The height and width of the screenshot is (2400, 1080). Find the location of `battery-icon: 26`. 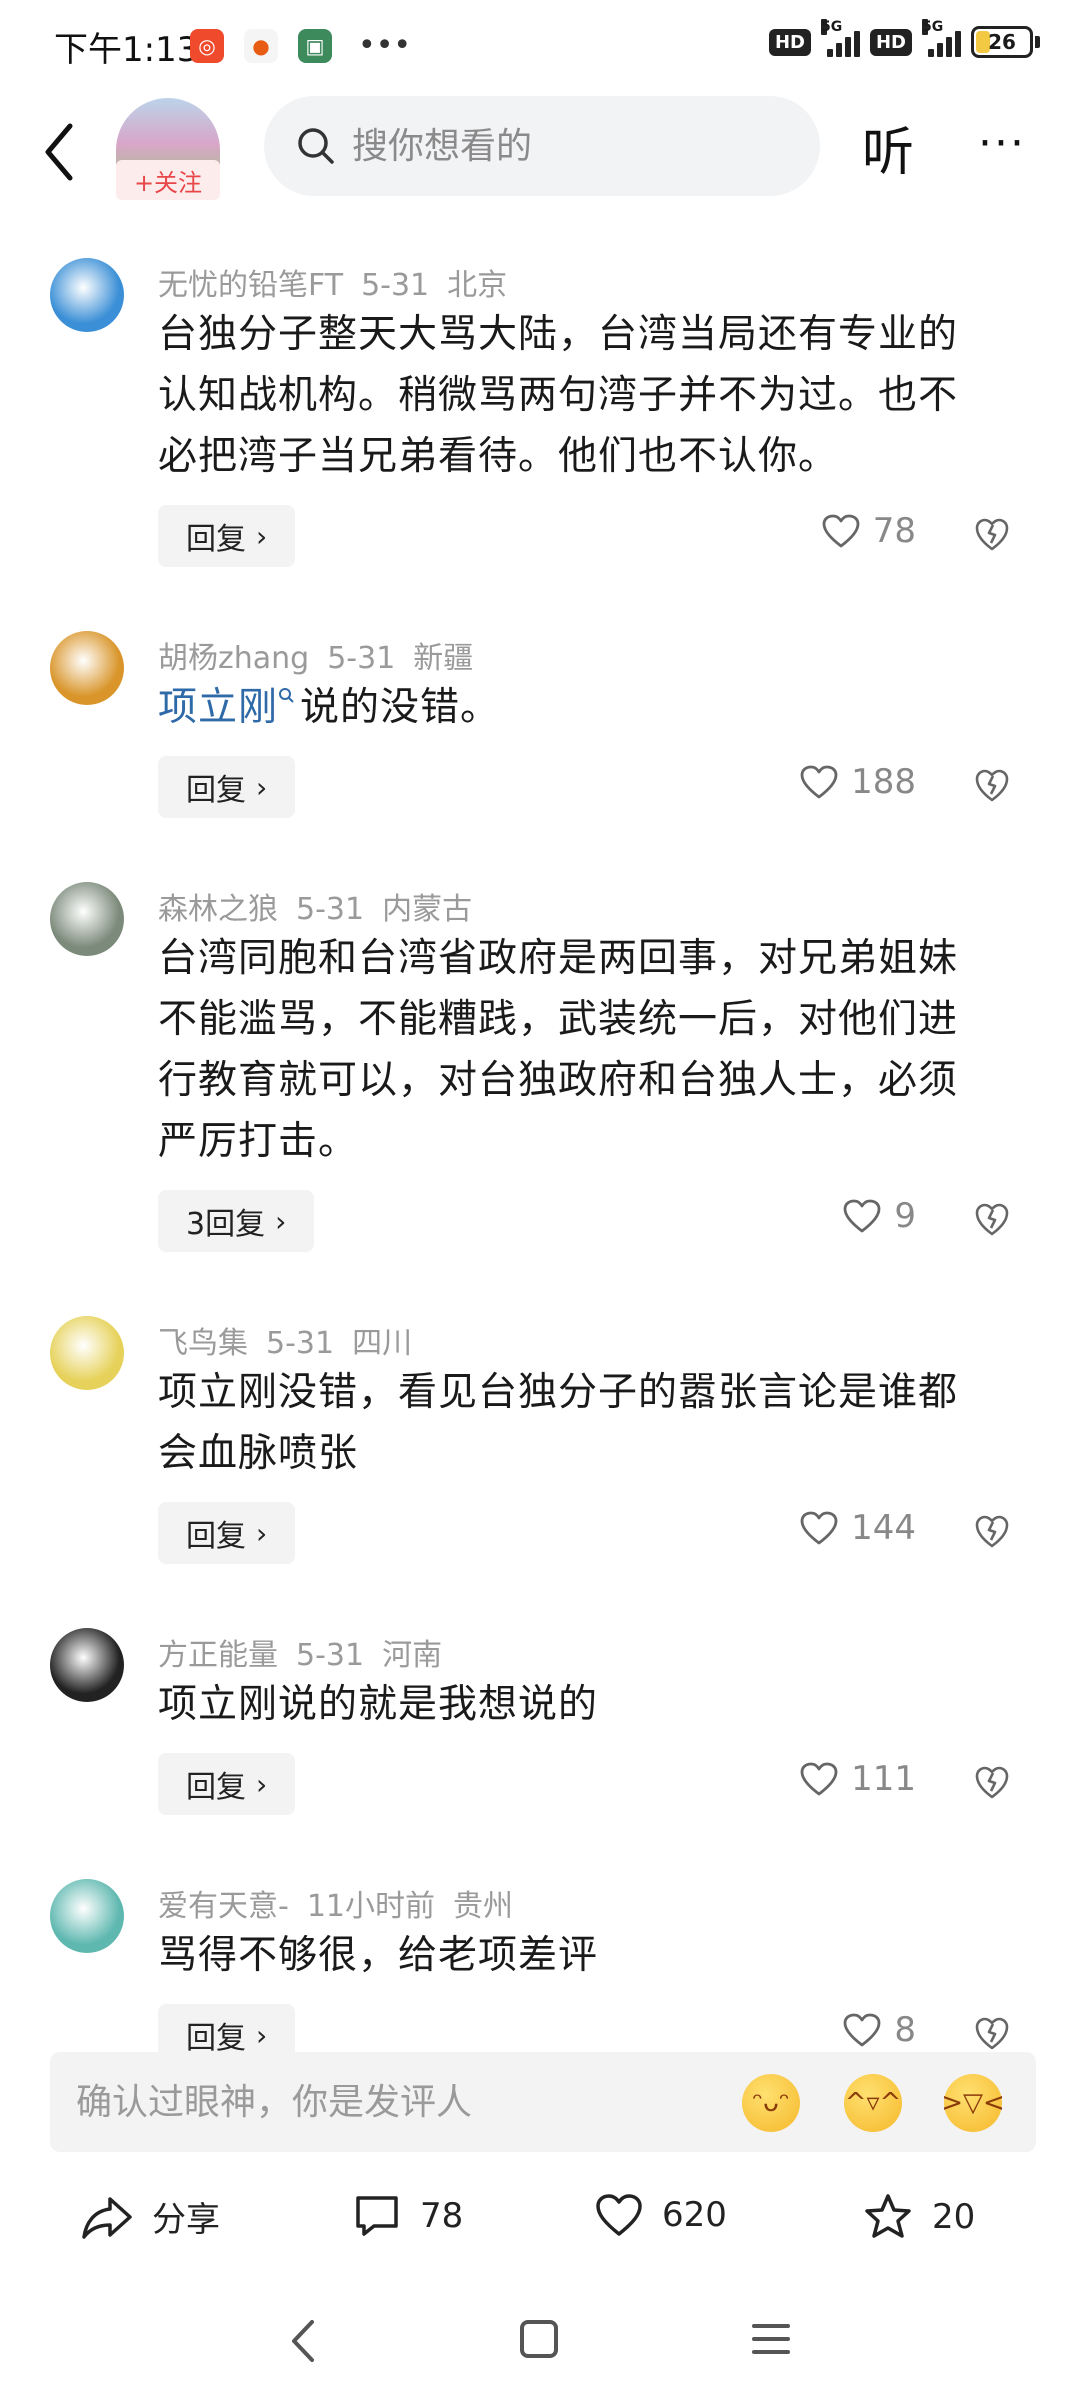

battery-icon: 26 is located at coordinates (1002, 42).